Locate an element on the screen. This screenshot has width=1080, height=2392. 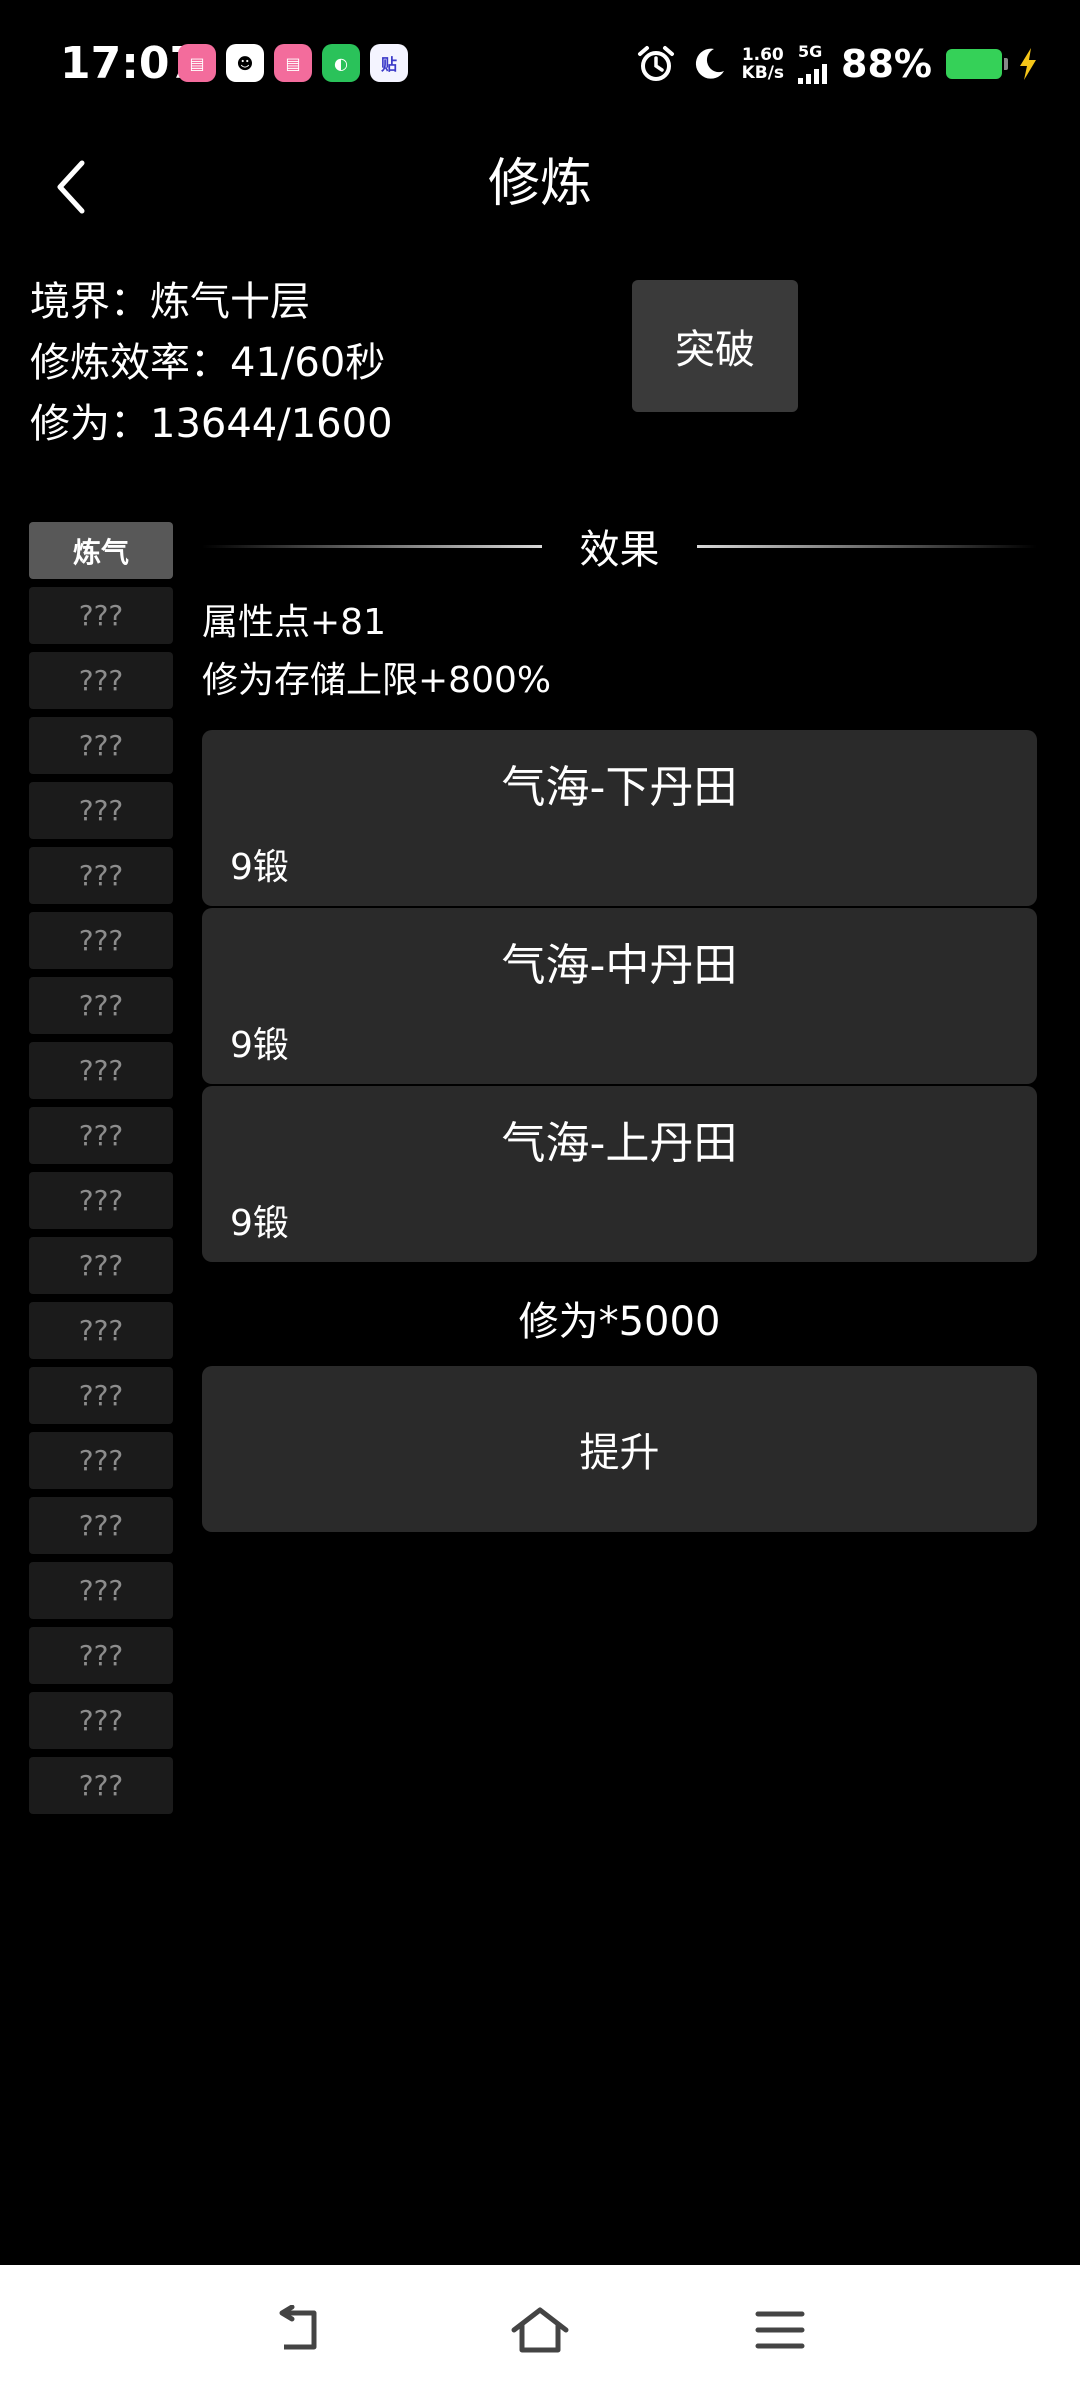
dantian-card-upper: 气海-上丹田 9锻 is located at coordinates (619, 1174).